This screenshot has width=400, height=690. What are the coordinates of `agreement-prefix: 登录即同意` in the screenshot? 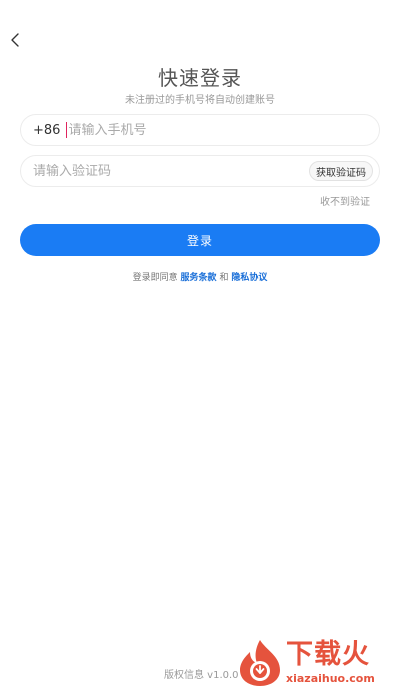 It's located at (155, 278).